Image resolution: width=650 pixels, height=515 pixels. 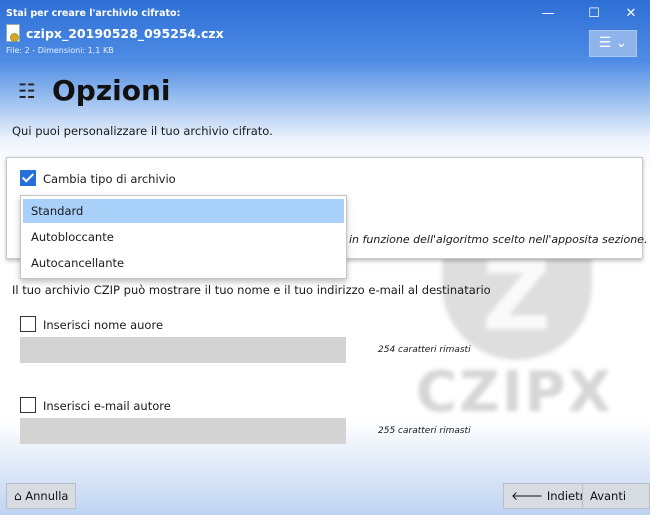 What do you see at coordinates (27, 91) in the screenshot?
I see `options-list-icon: ☷` at bounding box center [27, 91].